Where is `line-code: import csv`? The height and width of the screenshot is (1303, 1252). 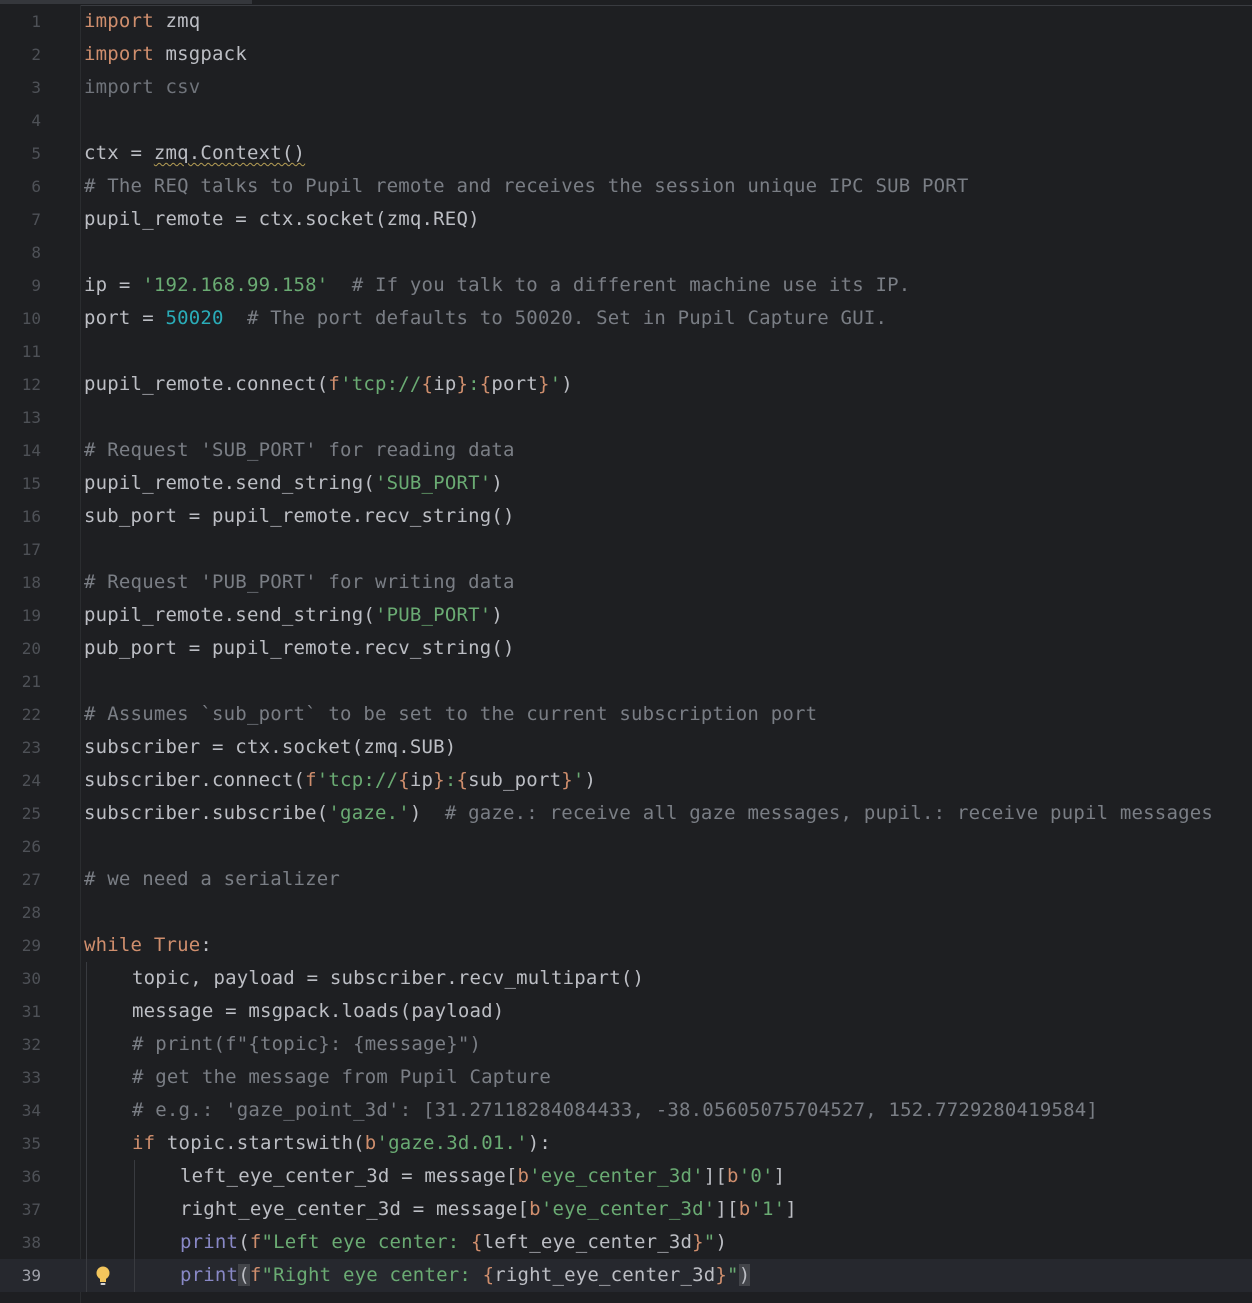
line-code: import csv is located at coordinates (142, 87).